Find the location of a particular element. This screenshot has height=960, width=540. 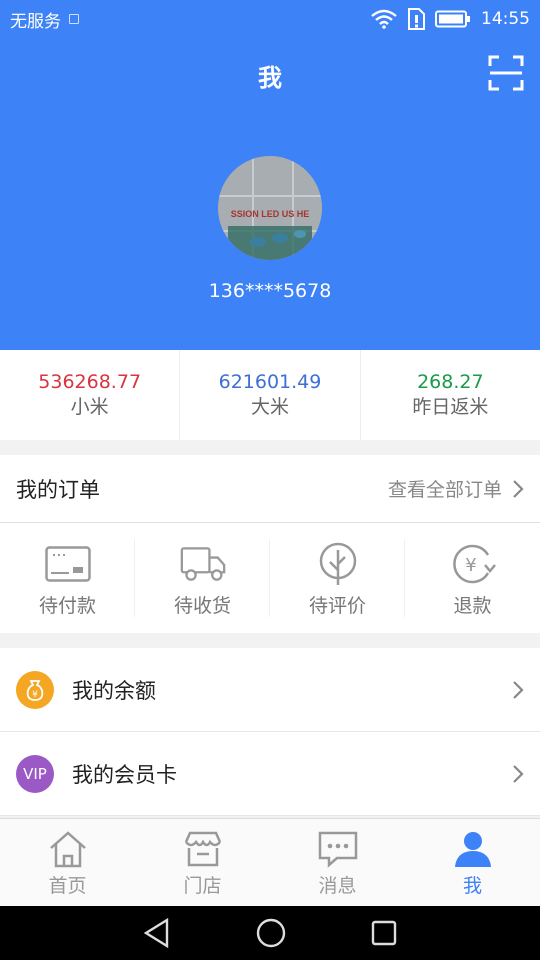

menu-label: 我的余额 is located at coordinates (114, 690).